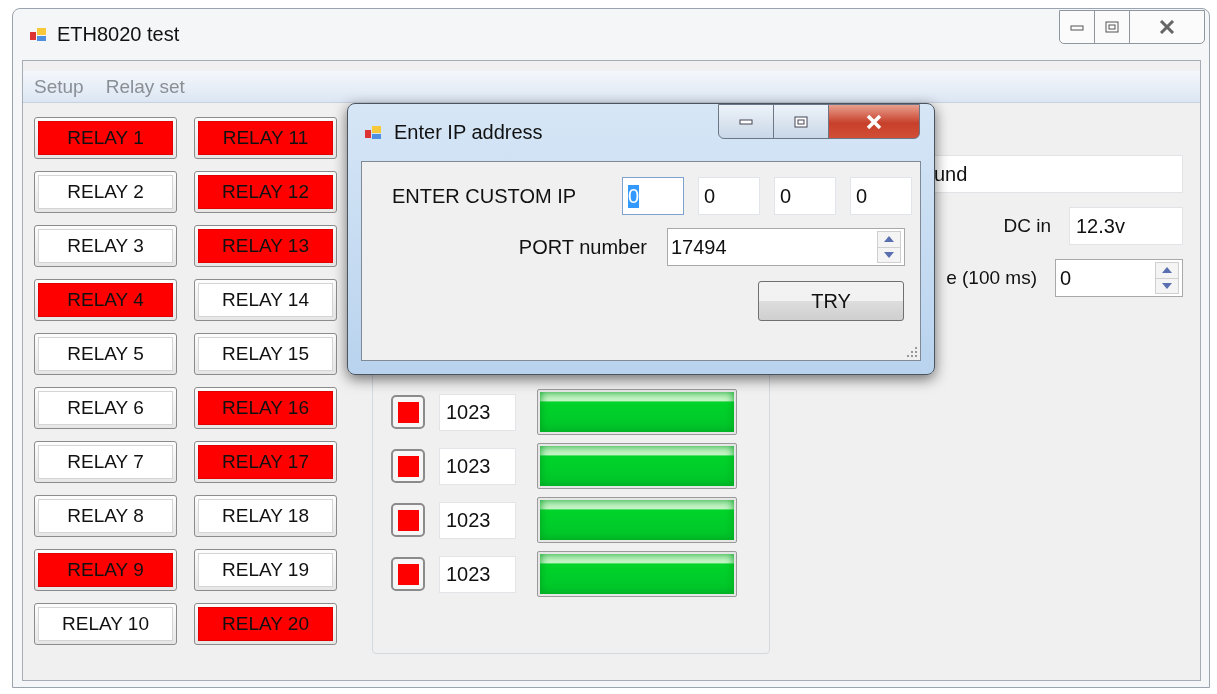 The height and width of the screenshot is (694, 1217). What do you see at coordinates (105, 192) in the screenshot?
I see `relay-button: RELAY 2` at bounding box center [105, 192].